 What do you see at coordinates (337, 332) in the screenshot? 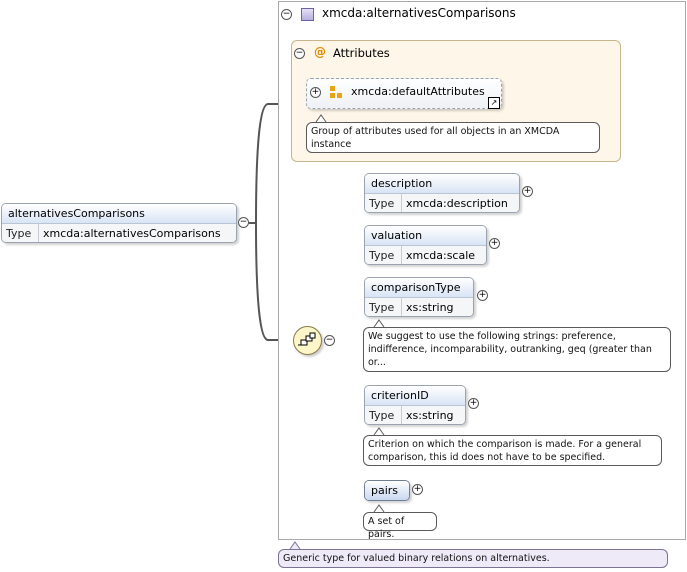
I see `annotation-pointers` at bounding box center [337, 332].